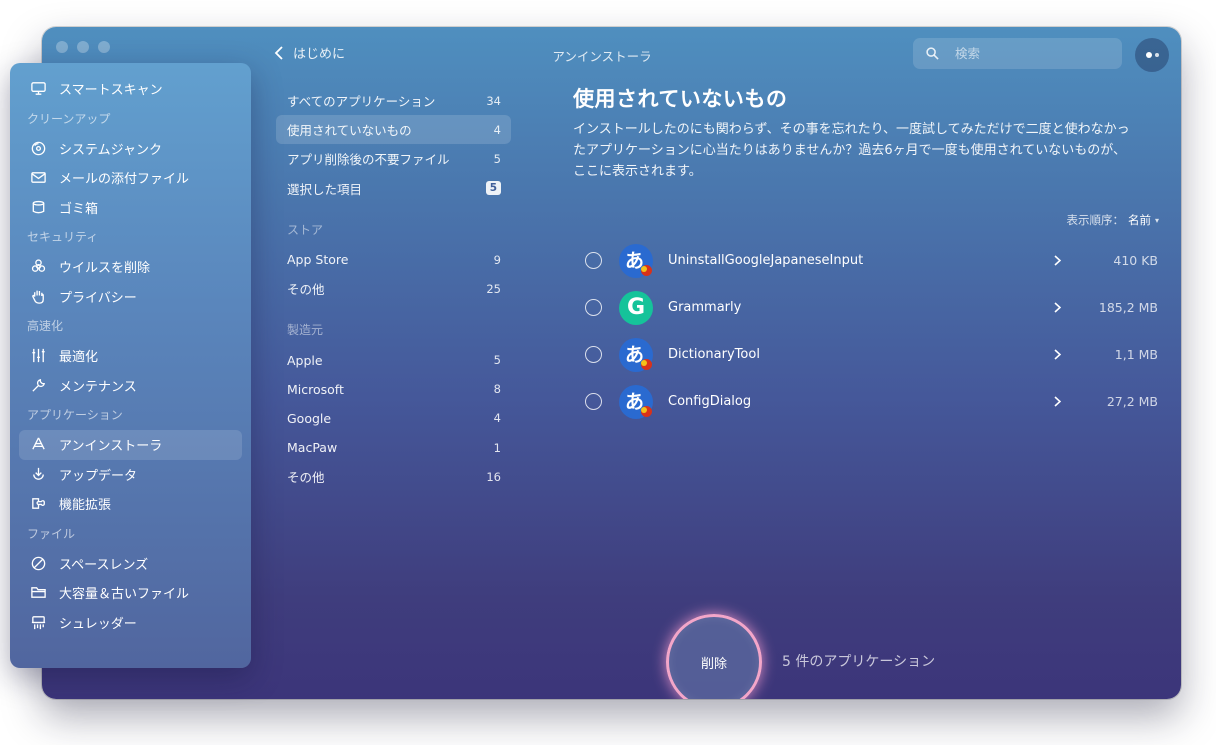 This screenshot has height=745, width=1216. What do you see at coordinates (859, 662) in the screenshot?
I see `selection-summary: 5 件のアプリケーション` at bounding box center [859, 662].